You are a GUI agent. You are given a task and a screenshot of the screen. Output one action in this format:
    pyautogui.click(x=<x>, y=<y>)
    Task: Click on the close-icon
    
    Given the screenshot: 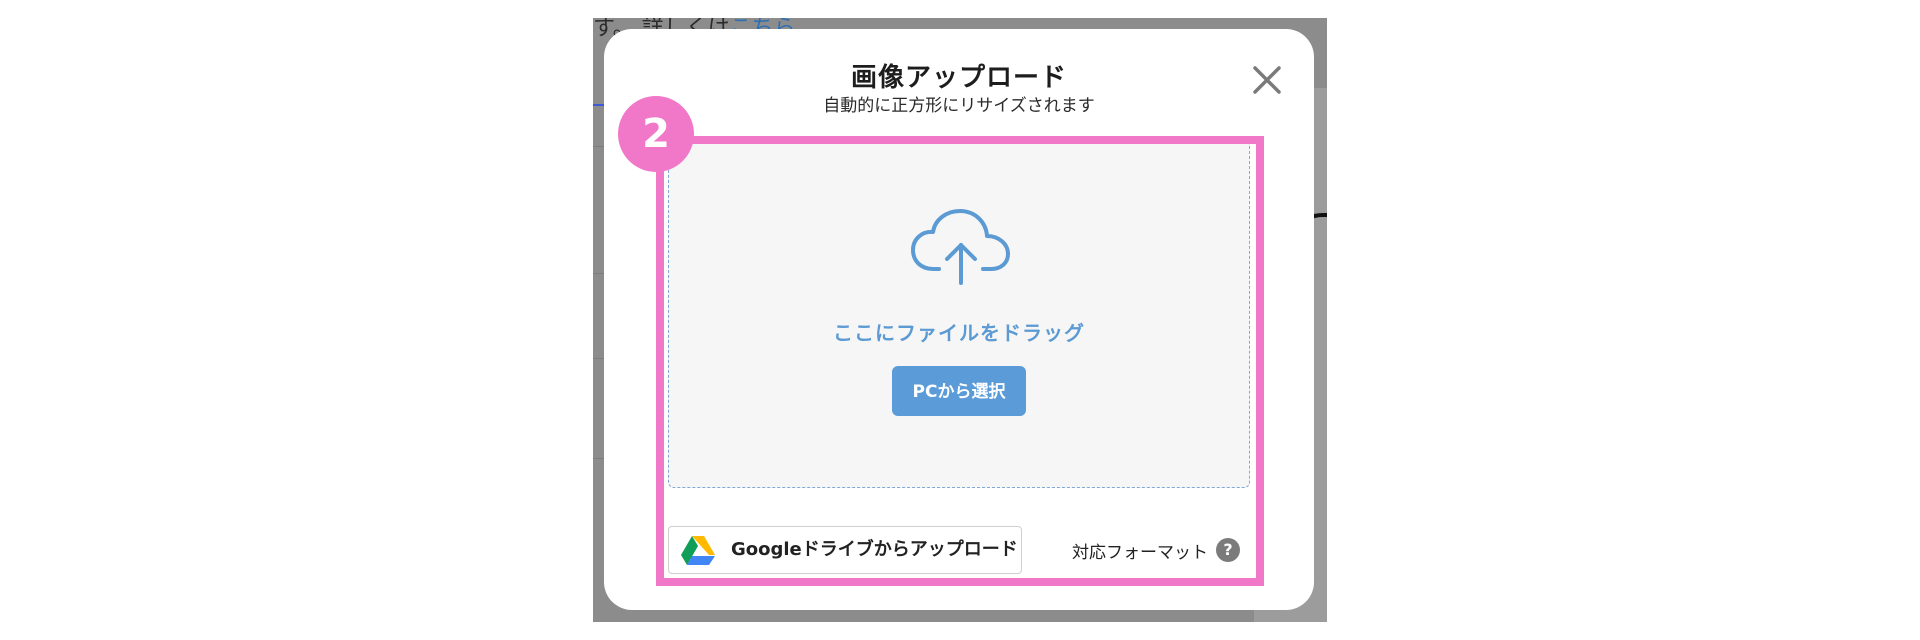 What is the action you would take?
    pyautogui.click(x=1267, y=80)
    